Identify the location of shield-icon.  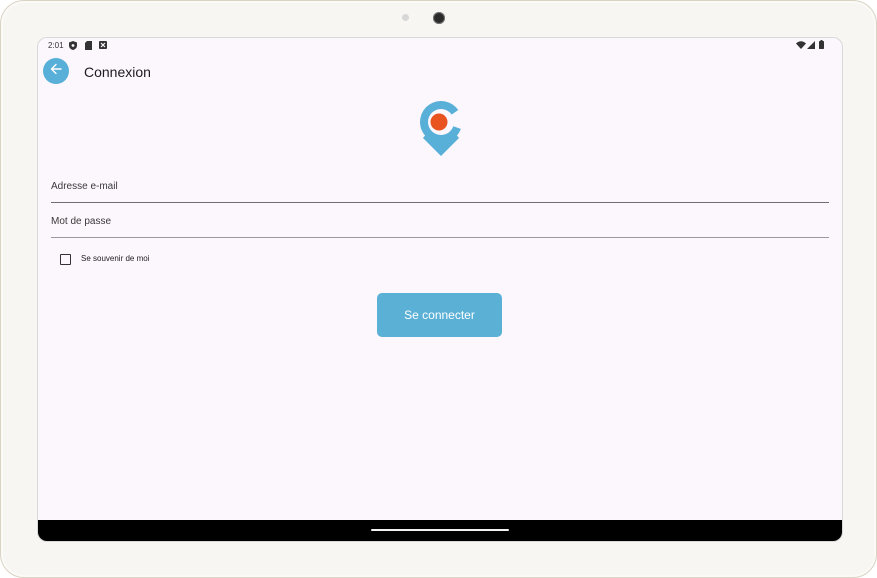
(73, 46).